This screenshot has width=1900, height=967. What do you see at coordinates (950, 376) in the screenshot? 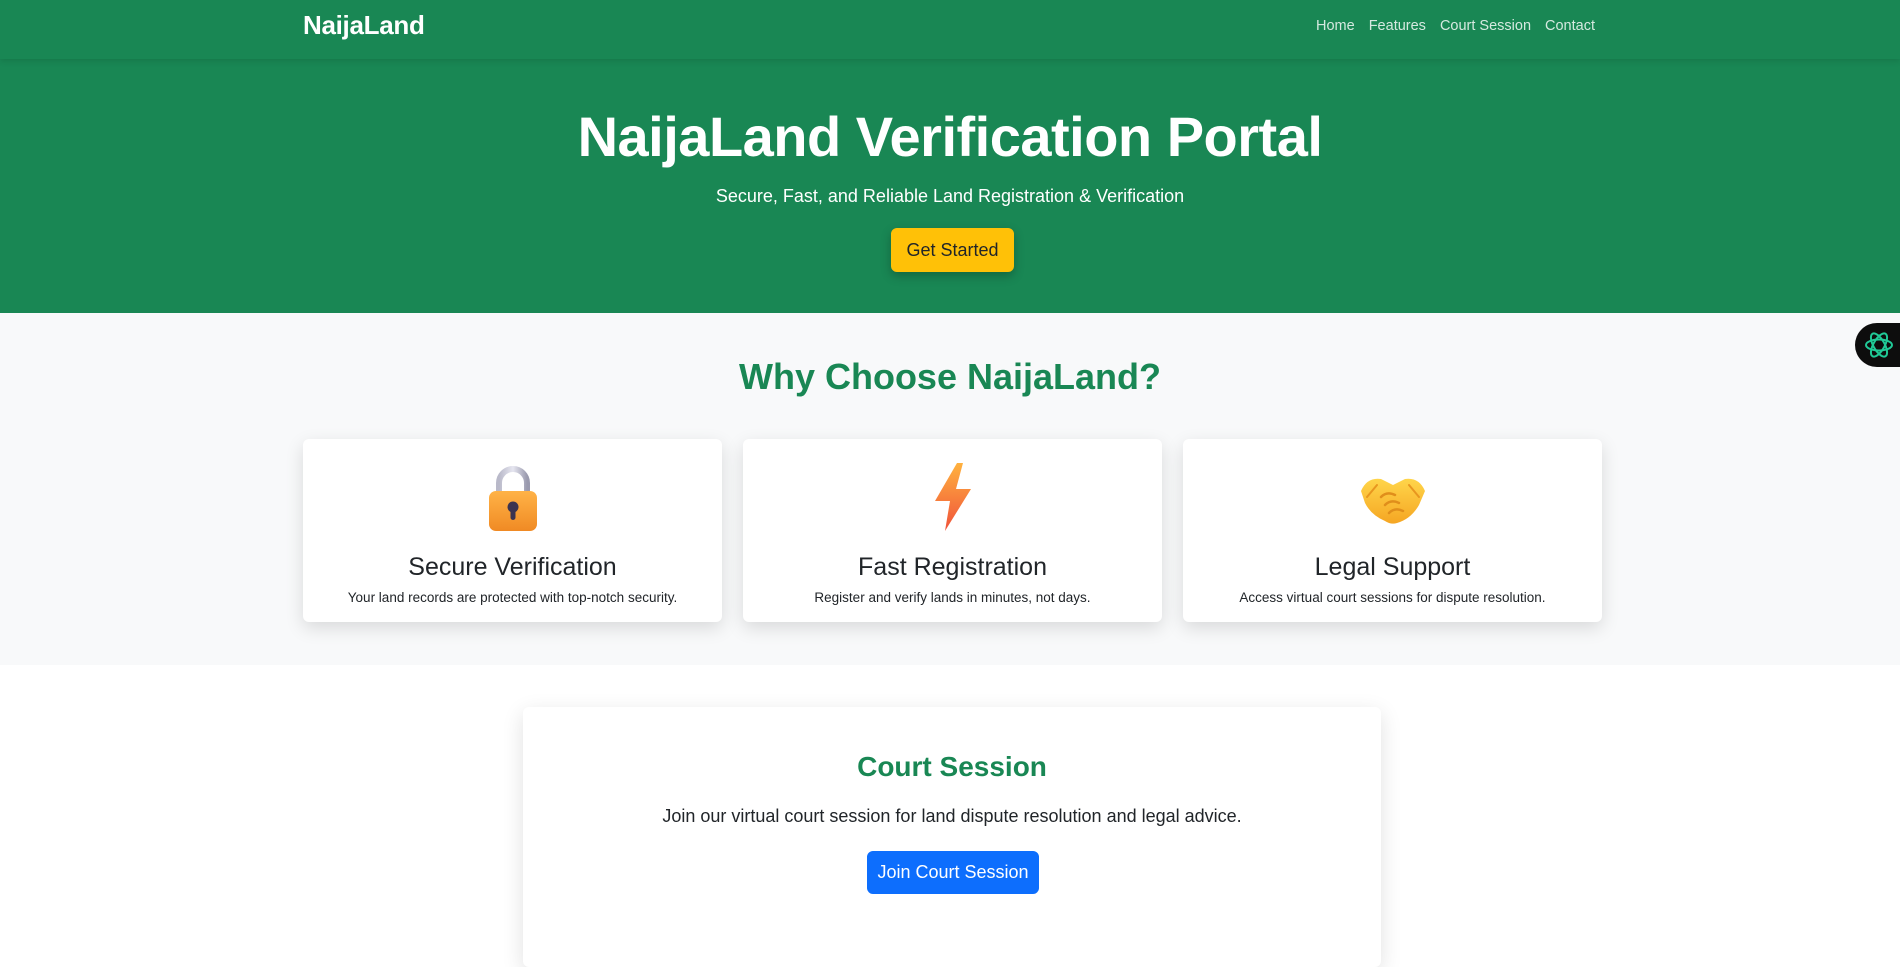
I see `features-title: Why Choose NaijaLand?` at bounding box center [950, 376].